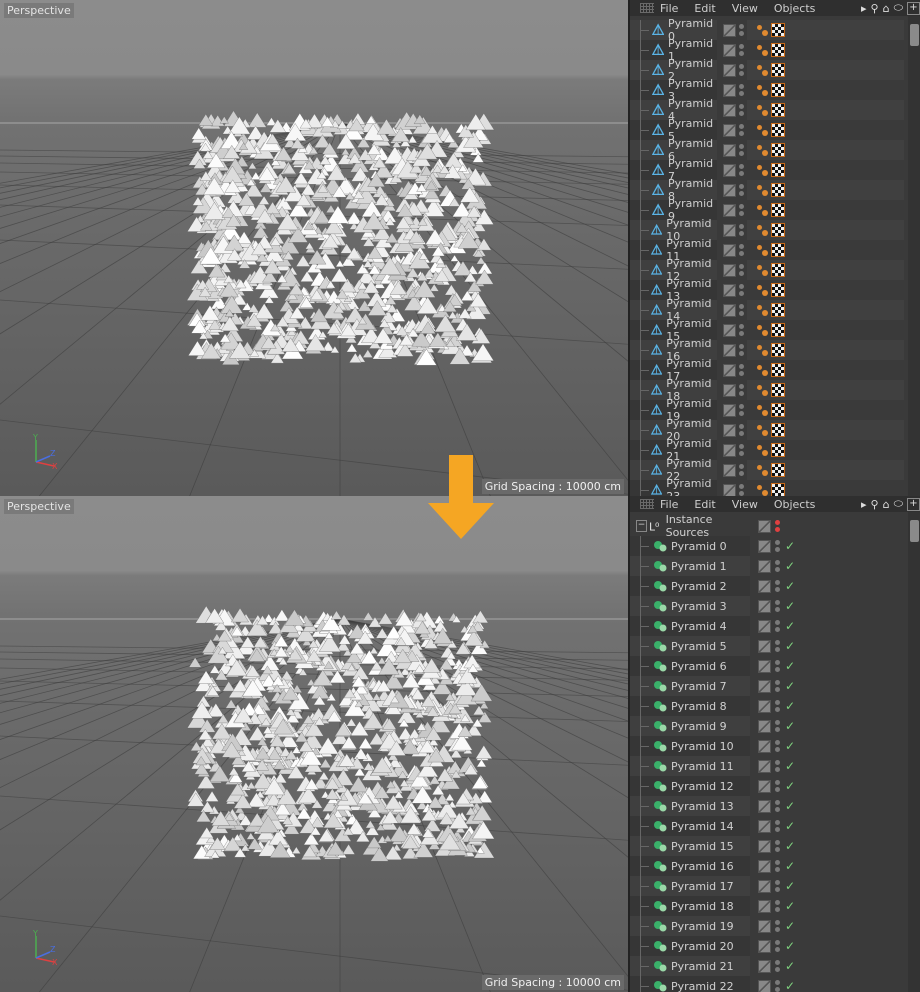 The image size is (920, 992). Describe the element at coordinates (767, 786) in the screenshot. I see `list-item: Pyramid 12 ✓` at that location.